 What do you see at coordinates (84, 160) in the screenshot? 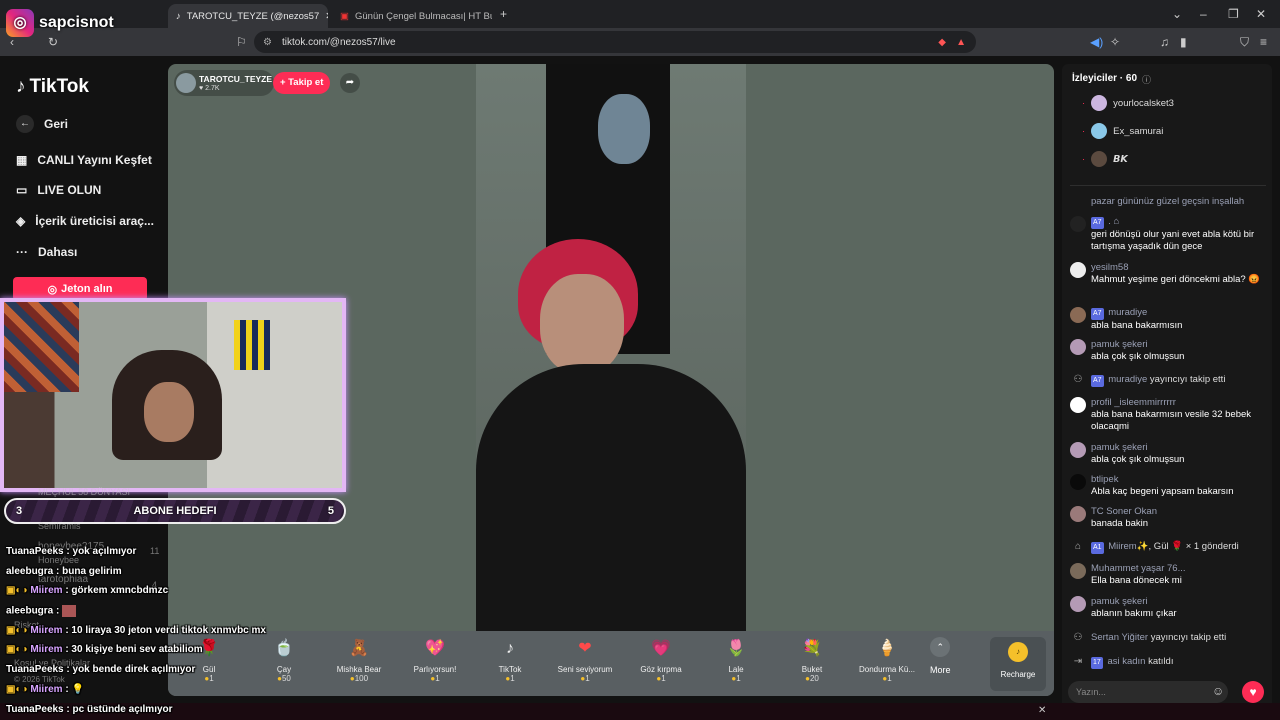
I see `nav-explore-live: ▦ CANLI Yayını Keşfet` at bounding box center [84, 160].